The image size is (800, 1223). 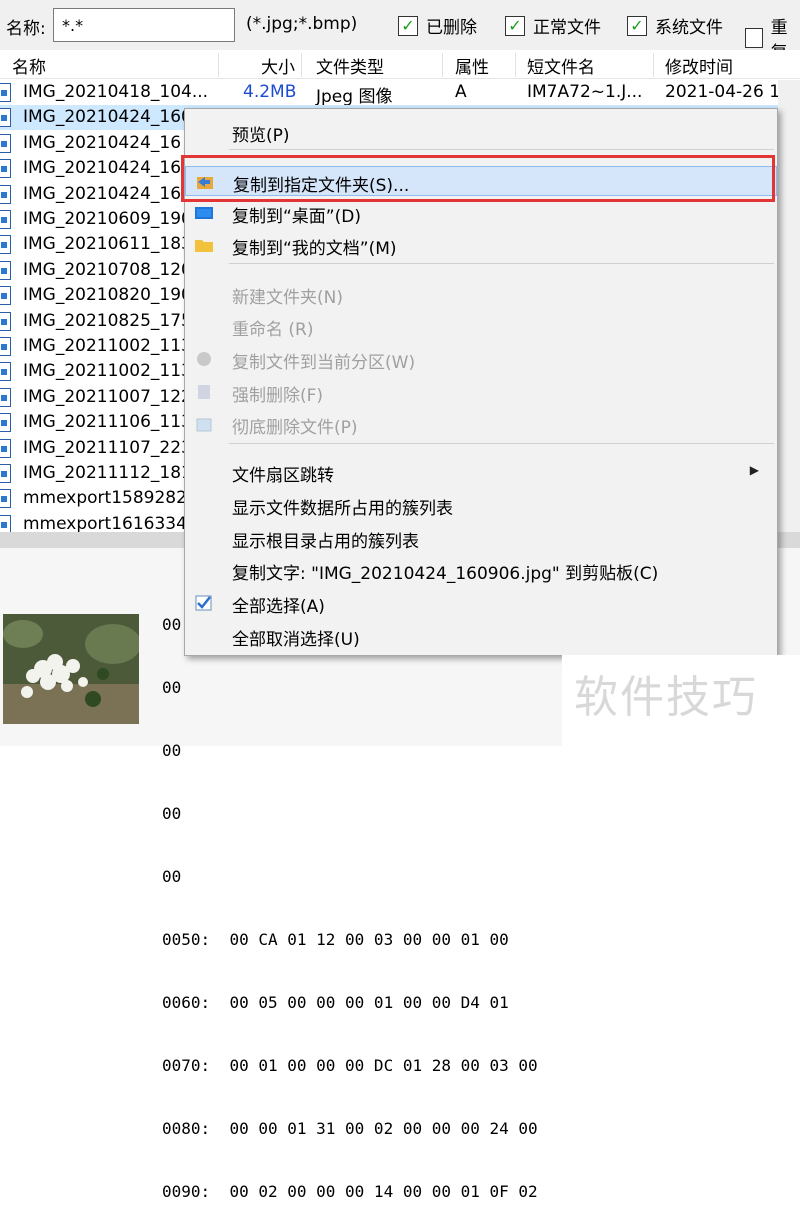 What do you see at coordinates (204, 392) in the screenshot?
I see `delete-icon` at bounding box center [204, 392].